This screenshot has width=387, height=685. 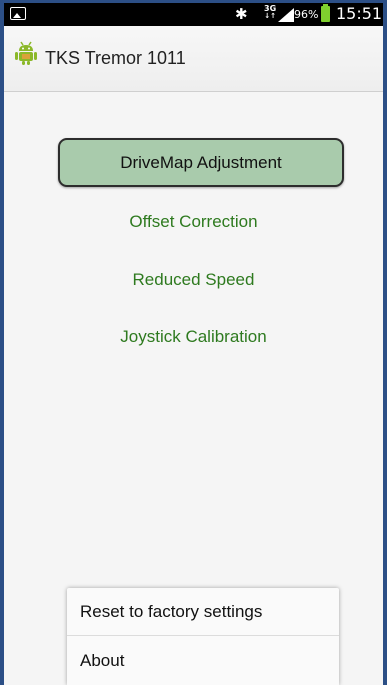 I want to click on battery-icon, so click(x=325, y=13).